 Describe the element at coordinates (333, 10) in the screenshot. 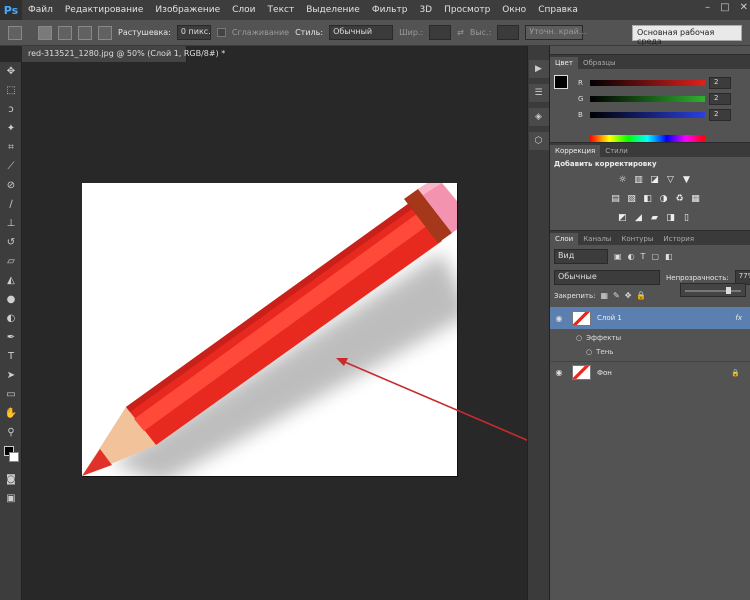

I see `menu-select: Выделение` at that location.